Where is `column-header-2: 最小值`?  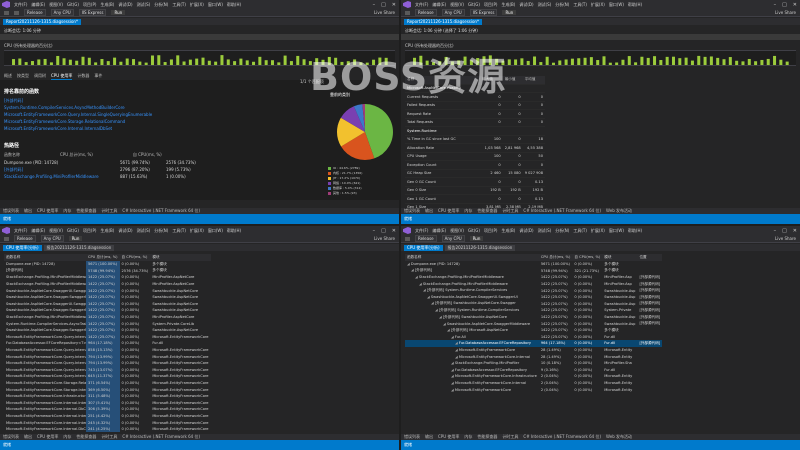 column-header-2: 最小值 is located at coordinates (512, 80).